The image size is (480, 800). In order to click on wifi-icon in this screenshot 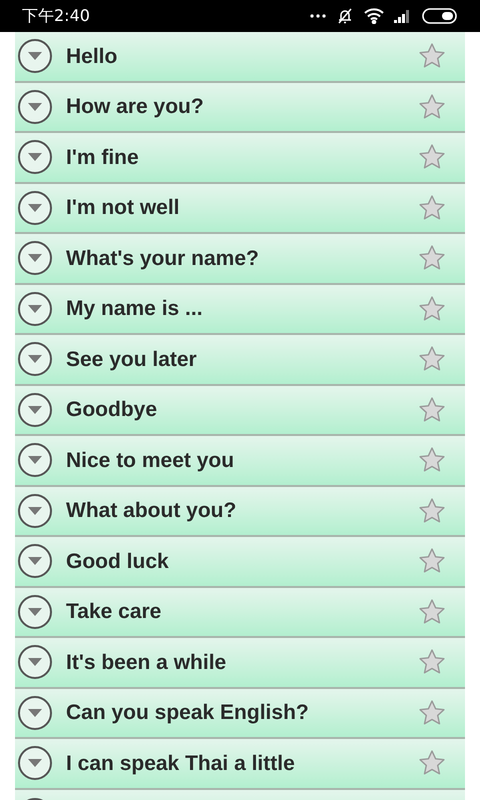, I will do `click(374, 16)`.